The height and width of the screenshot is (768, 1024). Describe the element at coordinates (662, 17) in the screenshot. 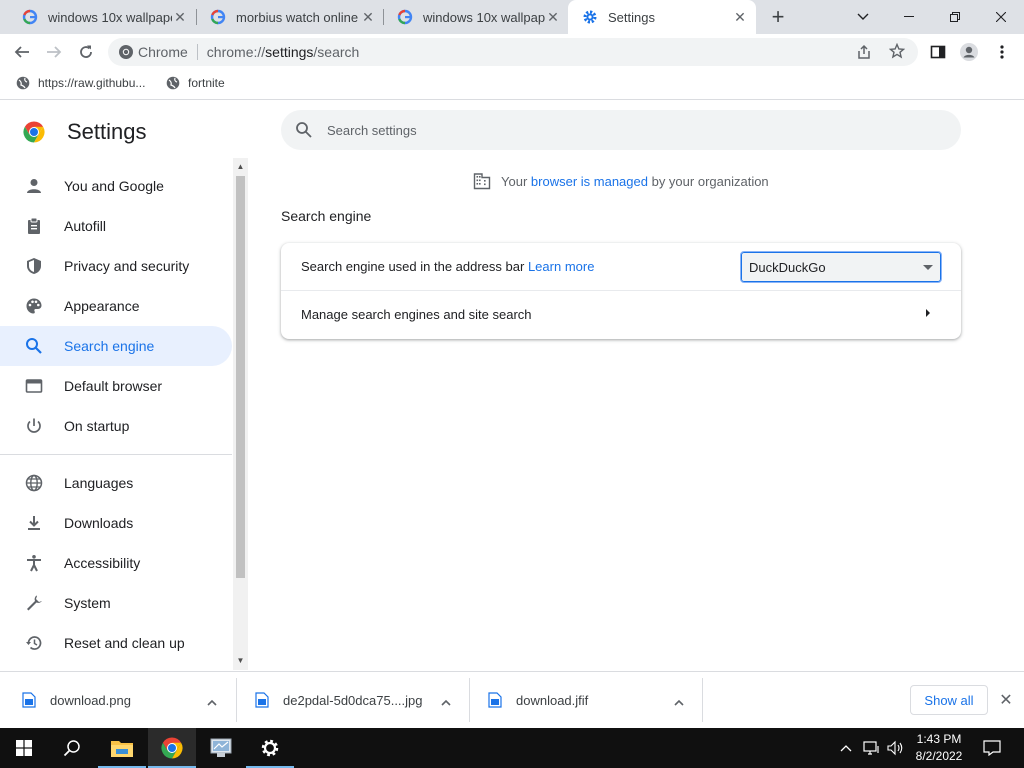

I see `tab-settings: Settings ✕` at that location.